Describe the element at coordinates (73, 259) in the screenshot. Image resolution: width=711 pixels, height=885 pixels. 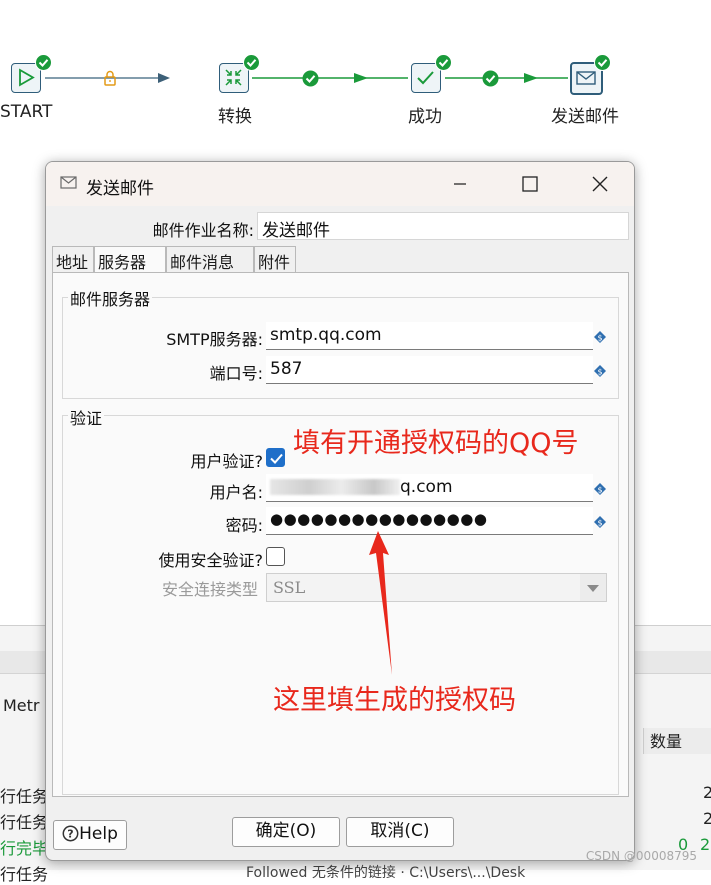
I see `tab-address: 地址` at that location.